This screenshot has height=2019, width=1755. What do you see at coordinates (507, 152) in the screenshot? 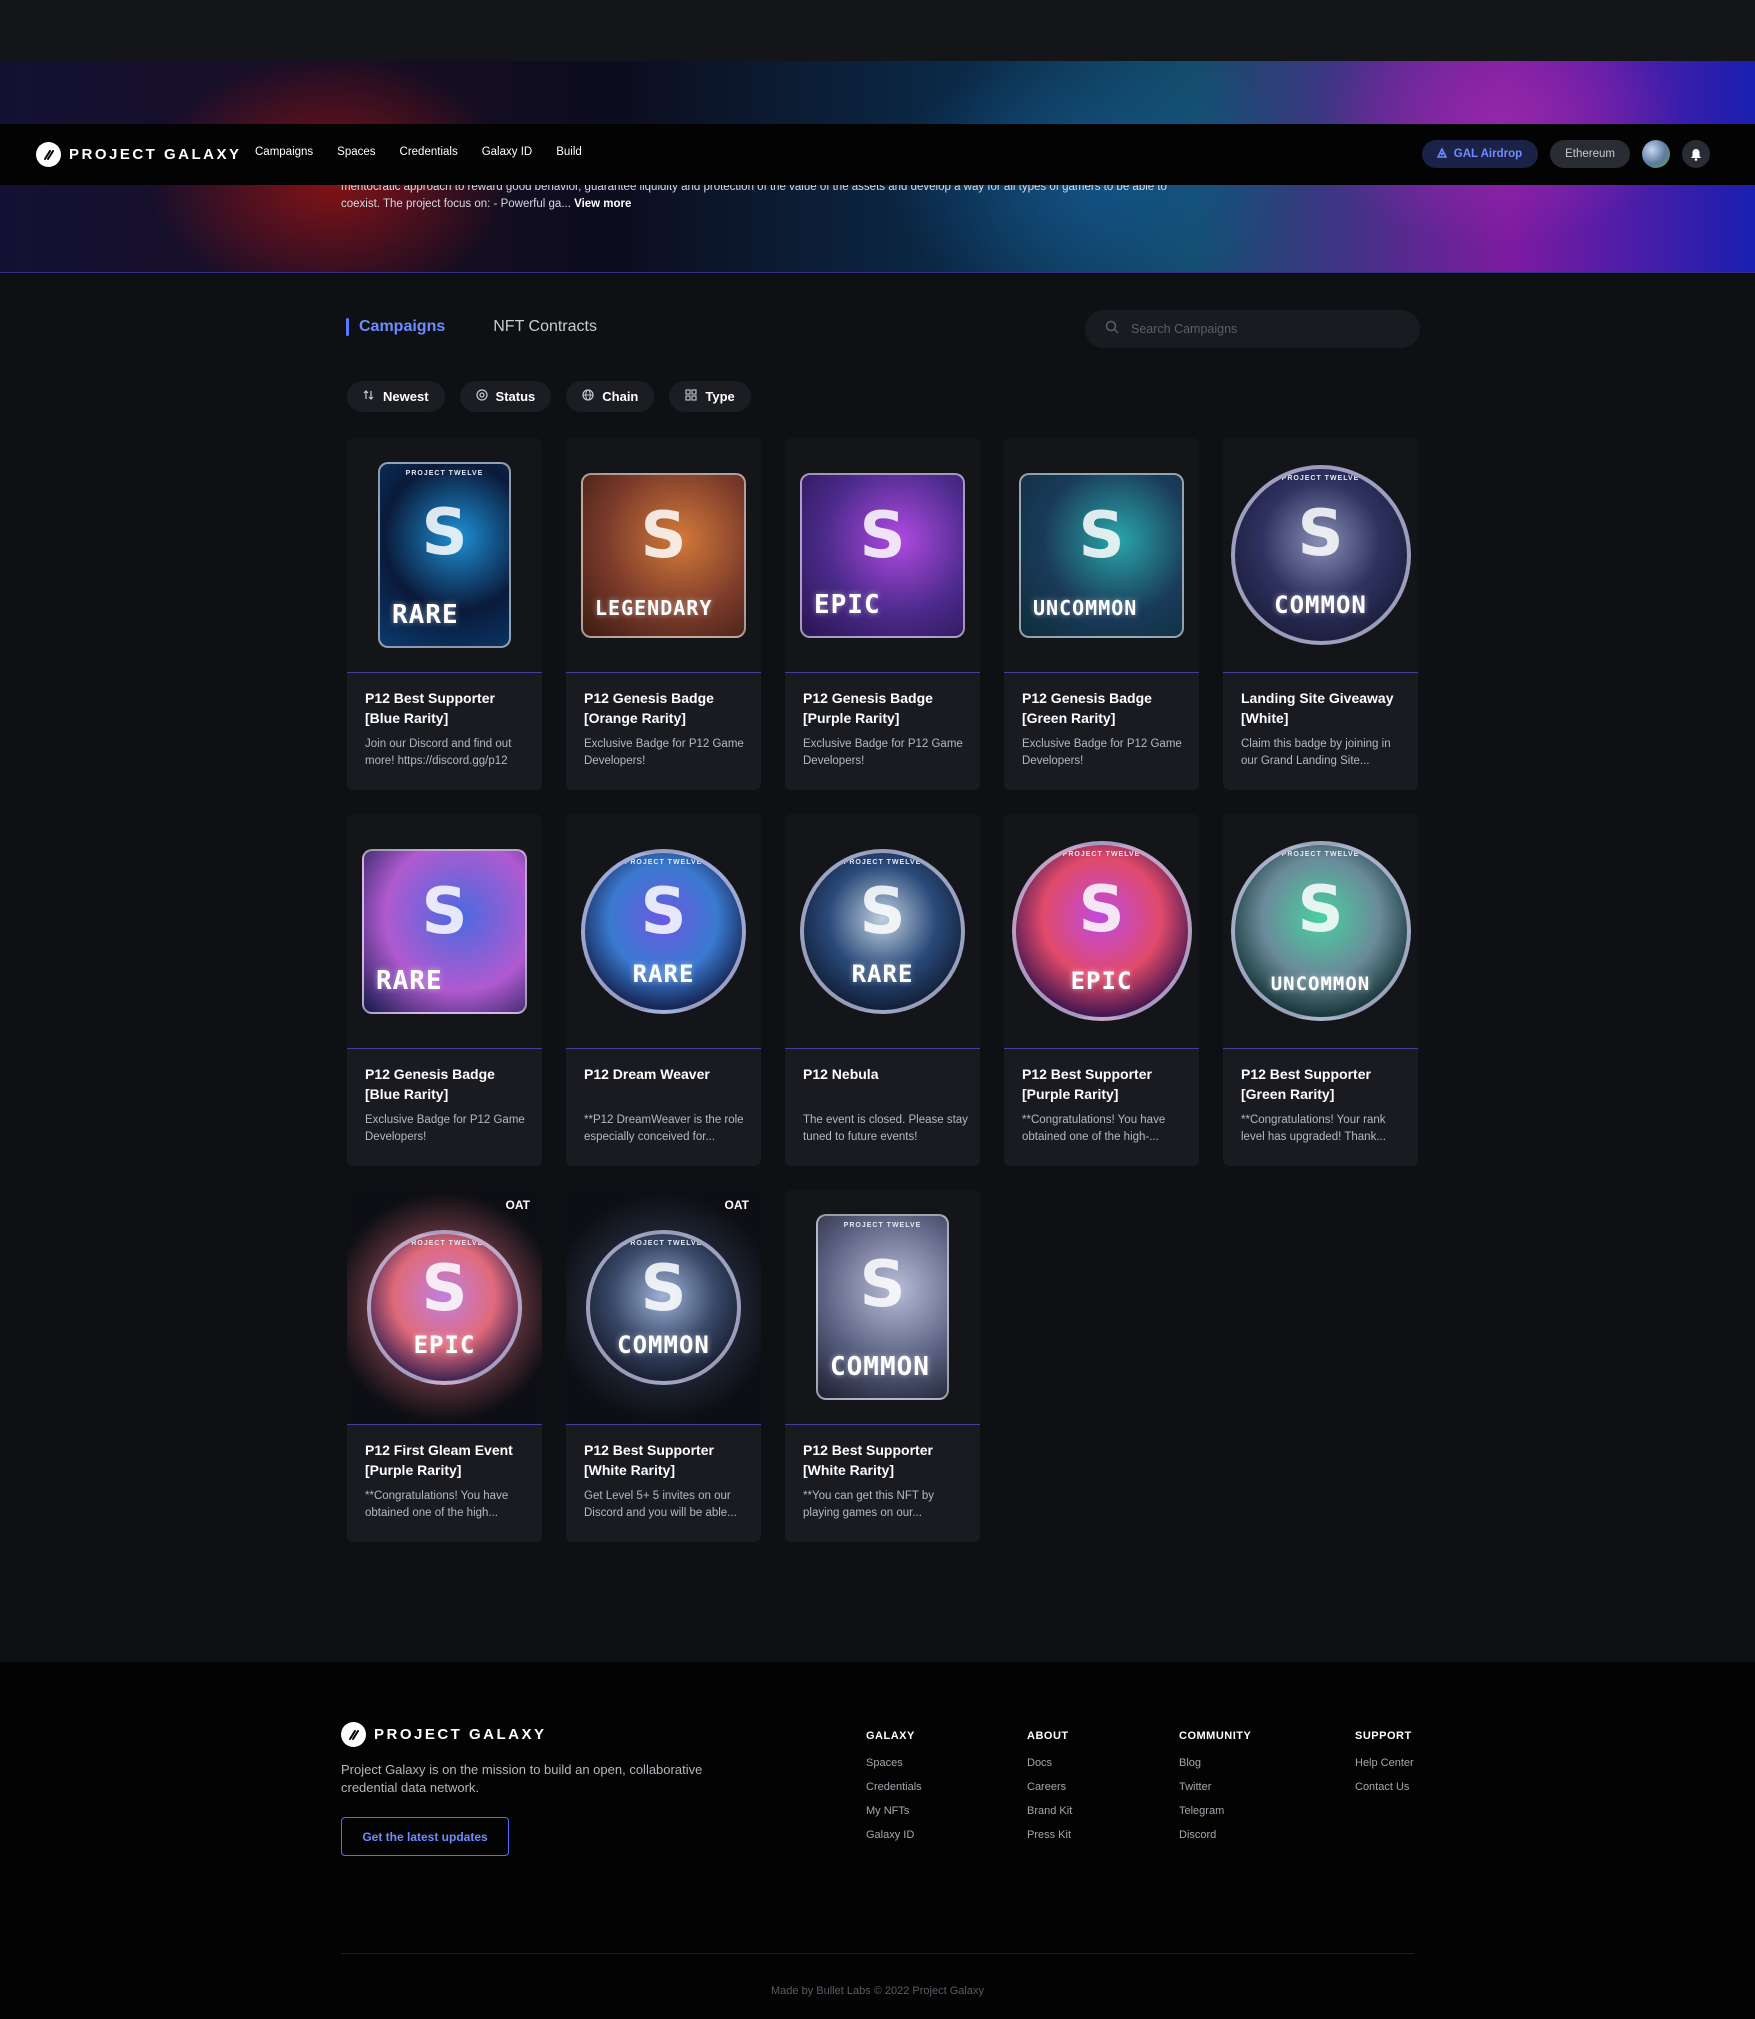
I see `nav-galaxy-id: Galaxy ID` at bounding box center [507, 152].